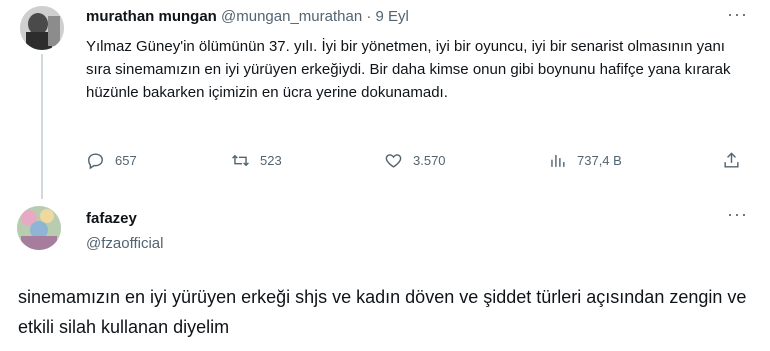  I want to click on reply-button: 657, so click(111, 160).